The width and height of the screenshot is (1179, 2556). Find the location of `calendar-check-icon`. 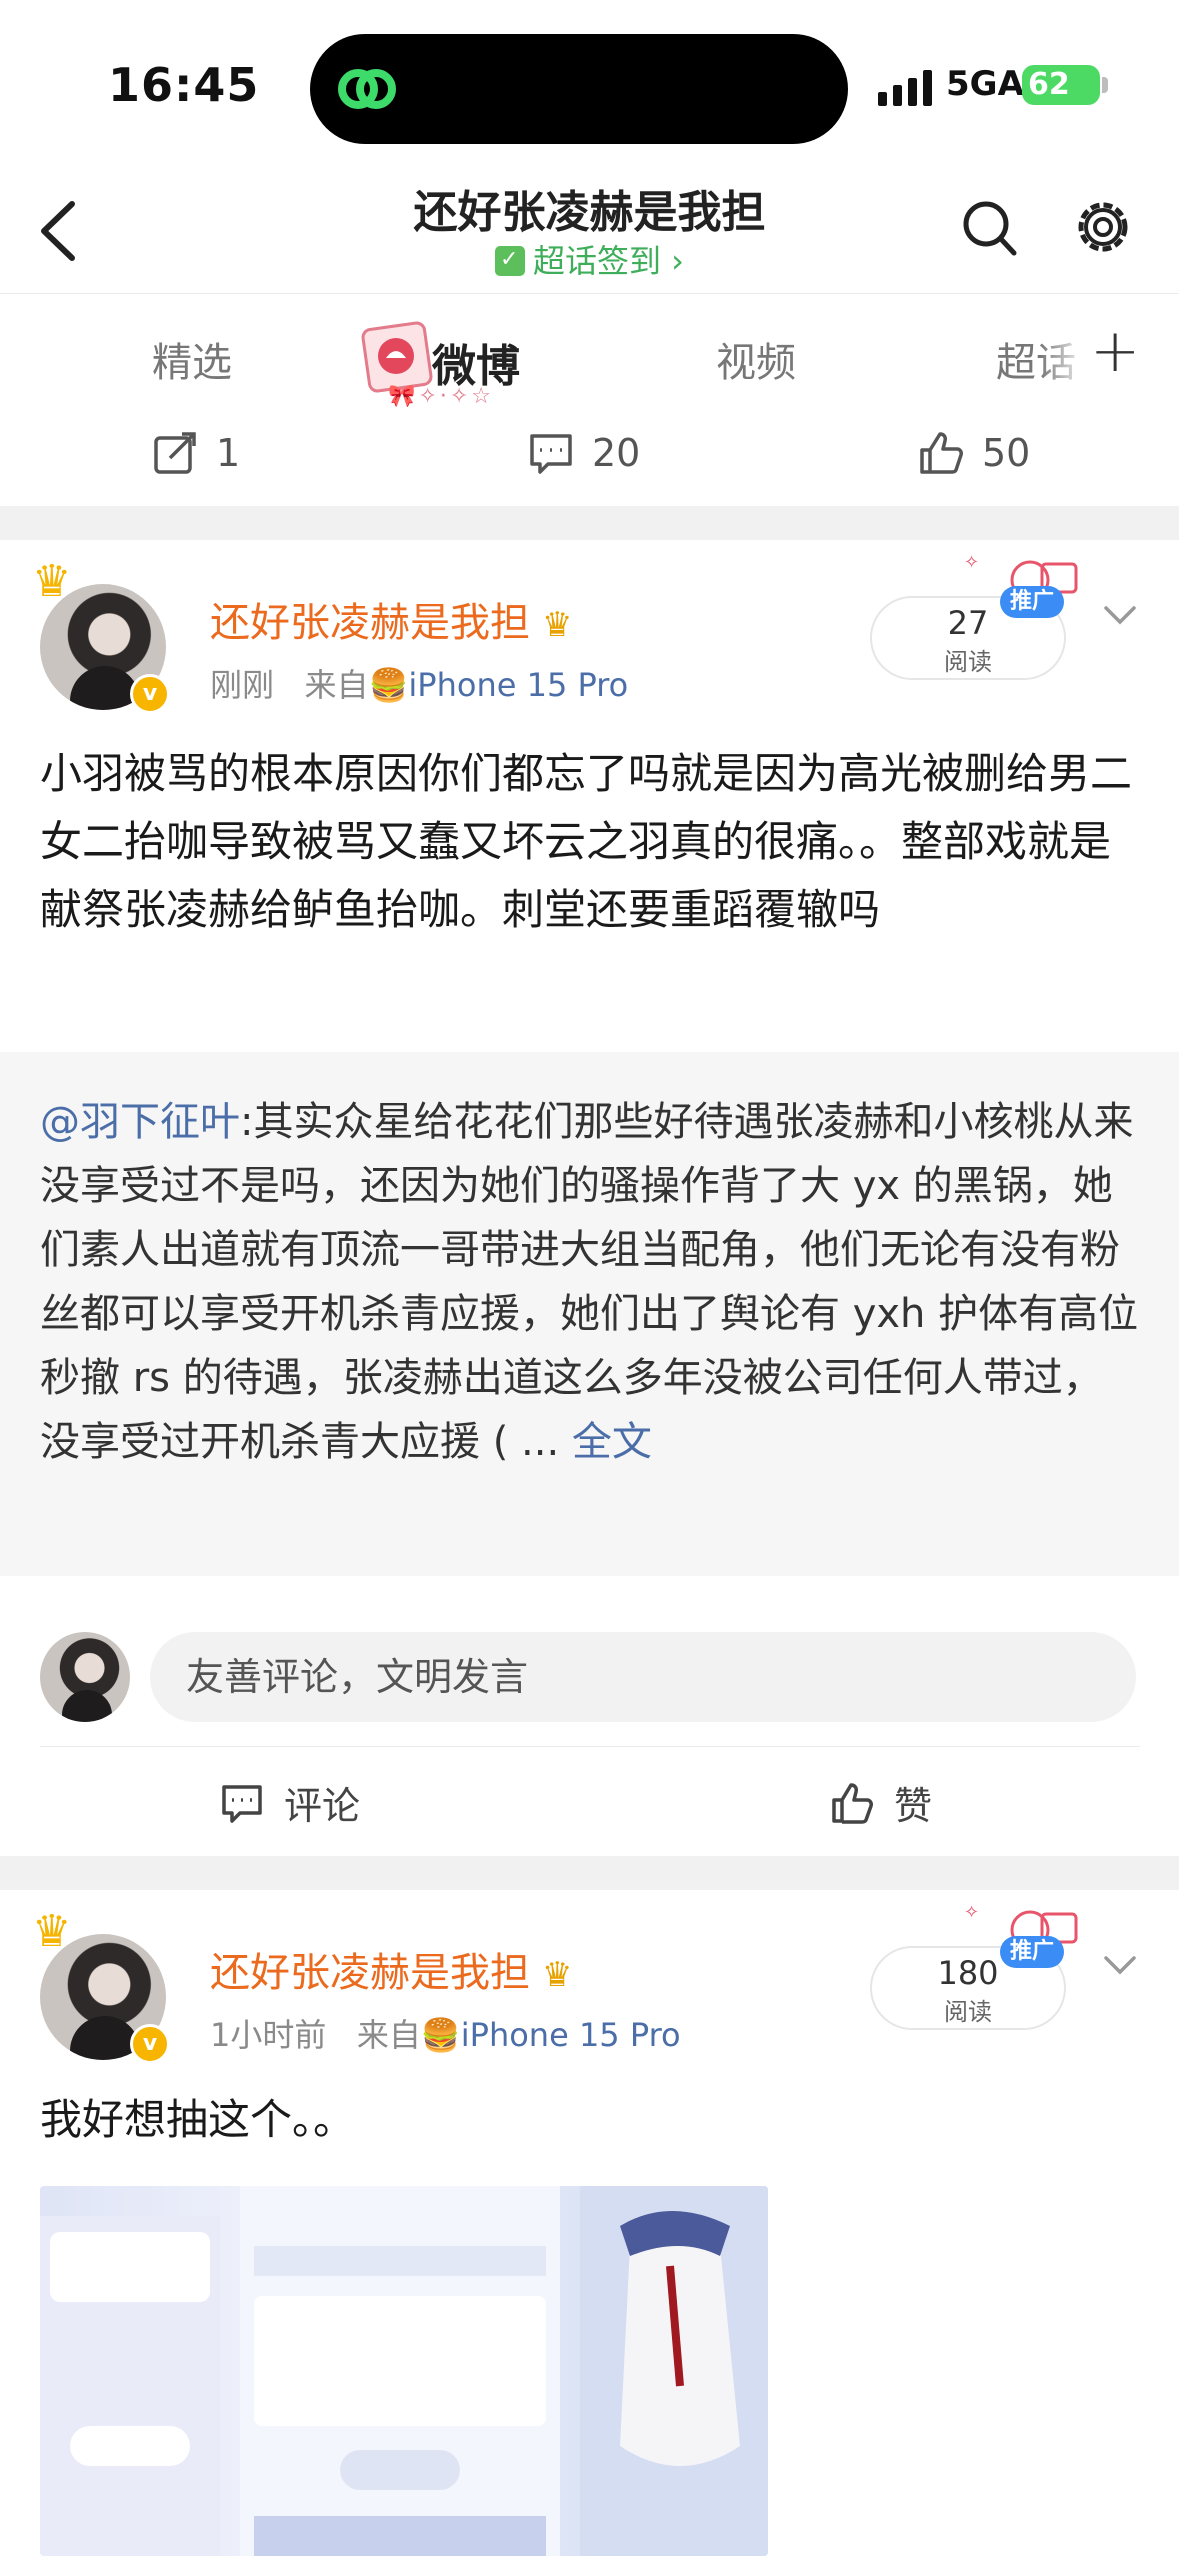

calendar-check-icon is located at coordinates (510, 261).